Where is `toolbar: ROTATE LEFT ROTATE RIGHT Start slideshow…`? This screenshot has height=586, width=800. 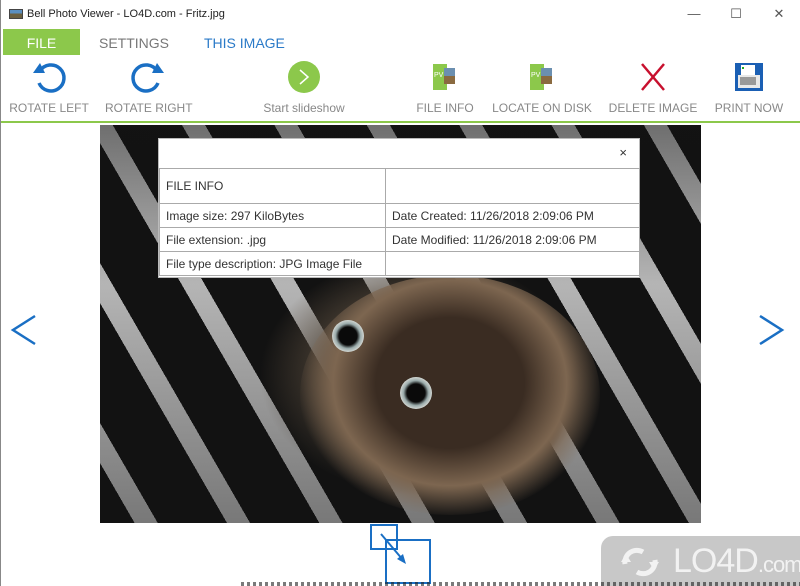 toolbar: ROTATE LEFT ROTATE RIGHT Start slideshow… is located at coordinates (400, 89).